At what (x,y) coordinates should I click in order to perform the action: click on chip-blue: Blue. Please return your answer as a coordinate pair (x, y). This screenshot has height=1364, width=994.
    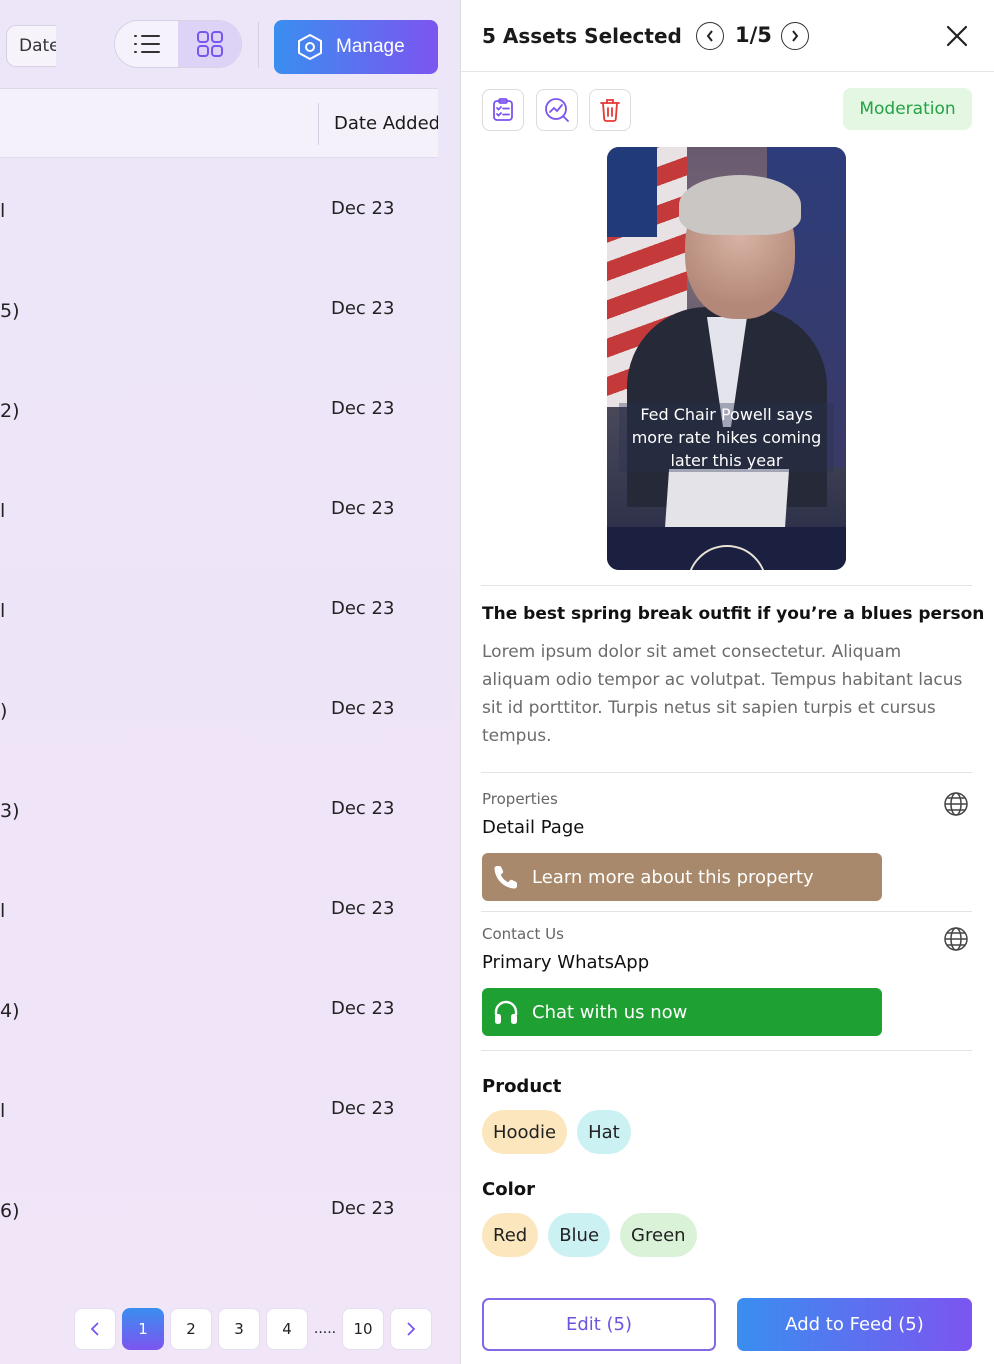
    Looking at the image, I should click on (579, 1235).